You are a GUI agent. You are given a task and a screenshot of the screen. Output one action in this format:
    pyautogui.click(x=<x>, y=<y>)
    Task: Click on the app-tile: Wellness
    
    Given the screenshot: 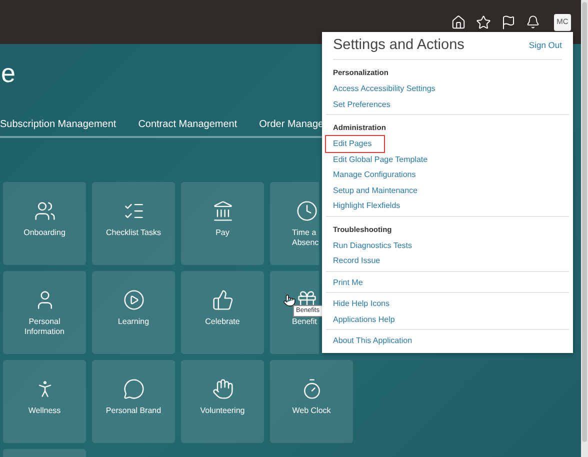 What is the action you would take?
    pyautogui.click(x=44, y=401)
    